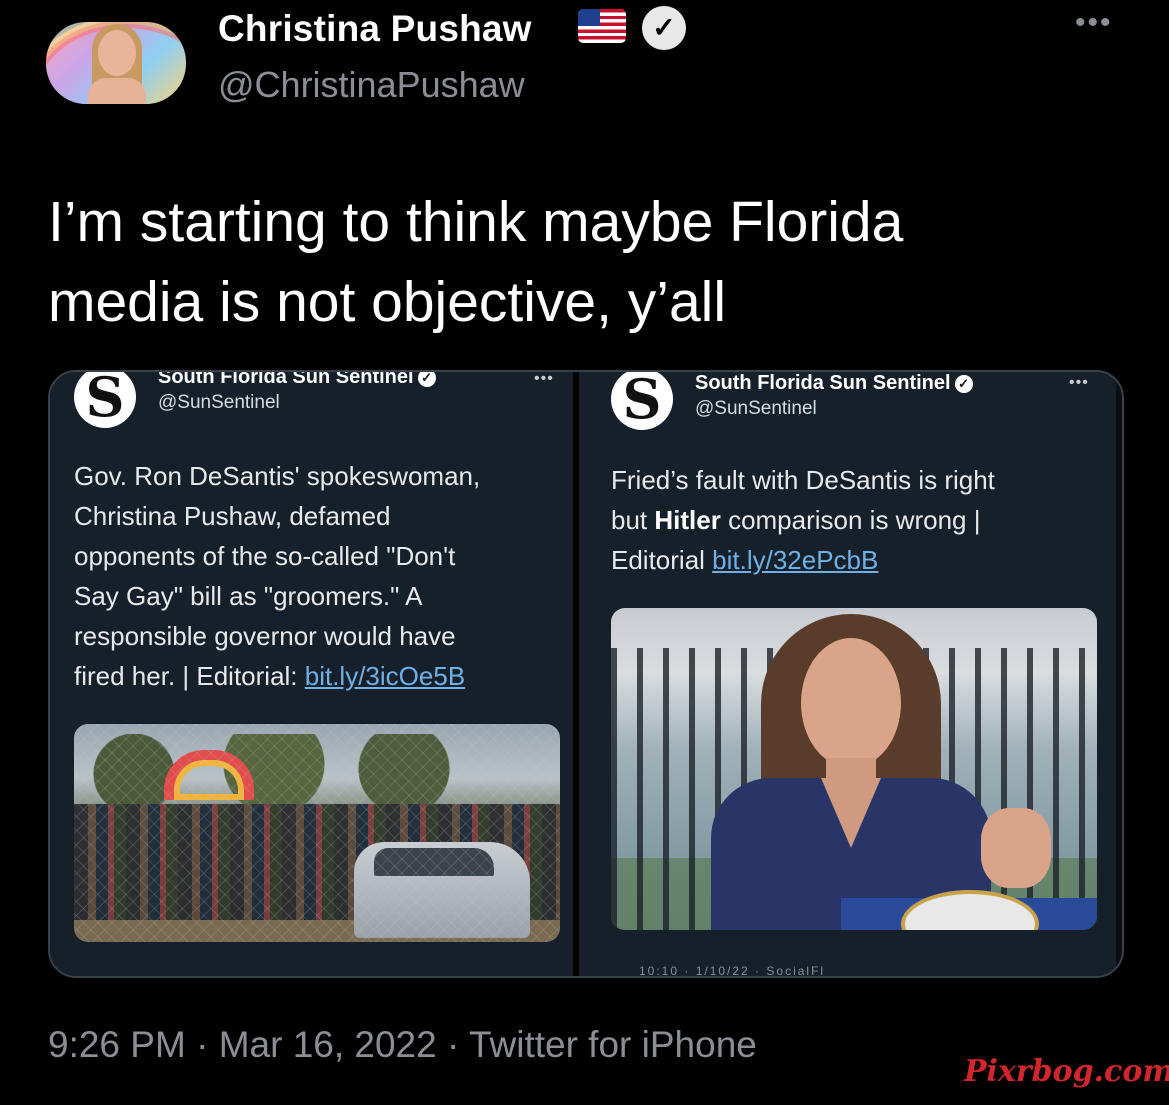 Image resolution: width=1169 pixels, height=1105 pixels. Describe the element at coordinates (117, 53) in the screenshot. I see `avatar-face` at that location.